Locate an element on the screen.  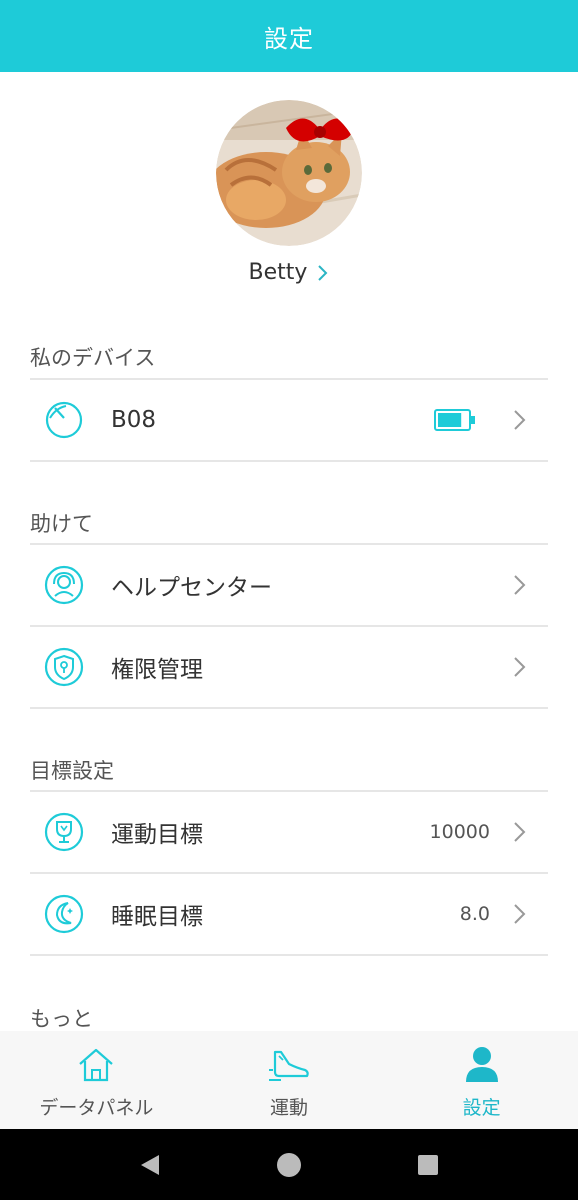
permission-management-label: 権限管理 is located at coordinates (157, 670).